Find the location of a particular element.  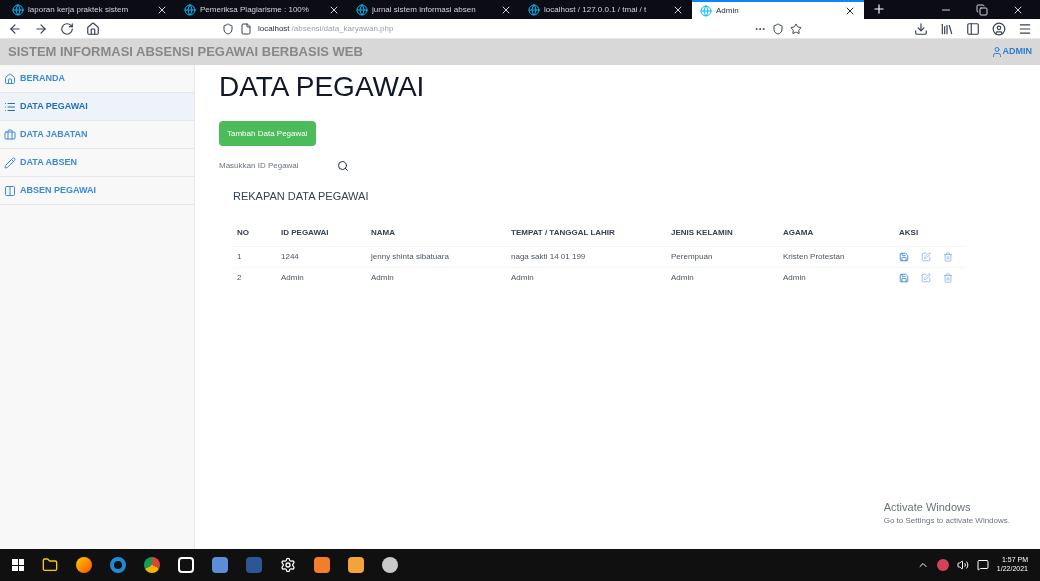

library-icon is located at coordinates (947, 28).